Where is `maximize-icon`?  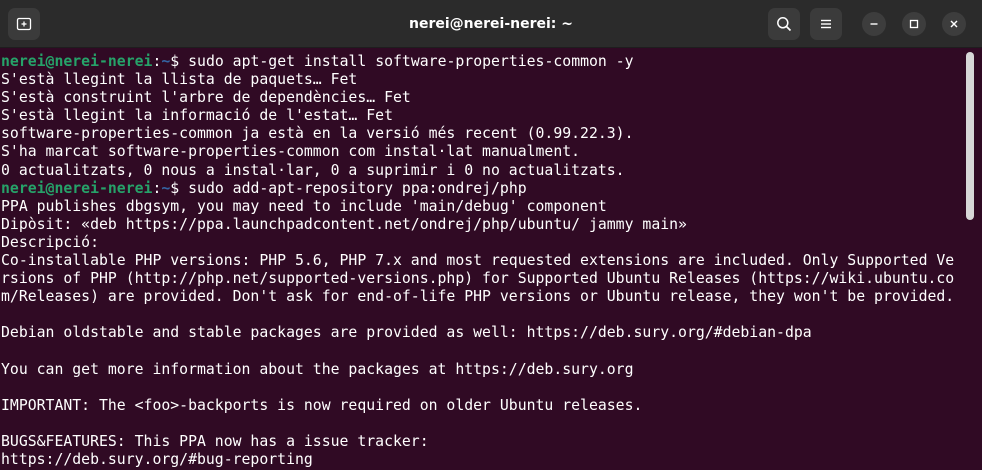 maximize-icon is located at coordinates (914, 24).